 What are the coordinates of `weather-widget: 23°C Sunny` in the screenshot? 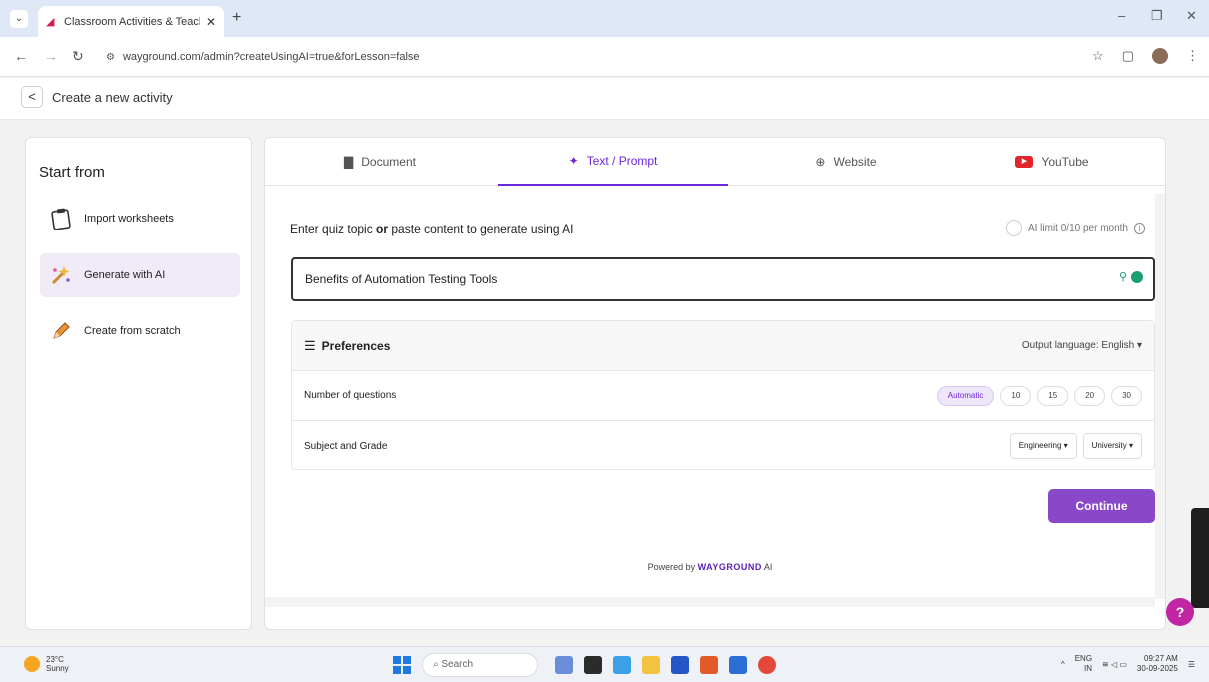 It's located at (46, 664).